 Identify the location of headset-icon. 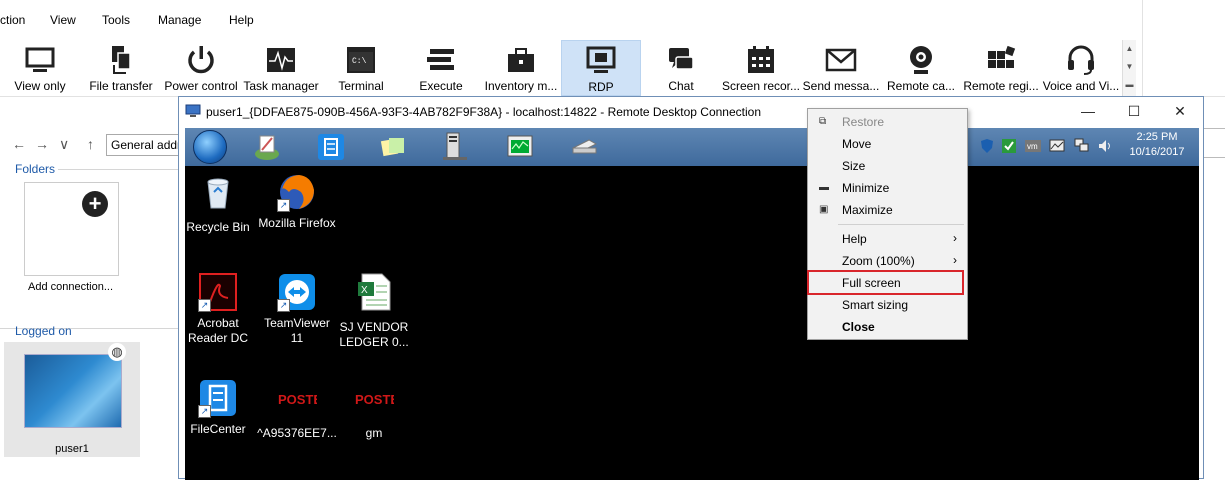
(1081, 60).